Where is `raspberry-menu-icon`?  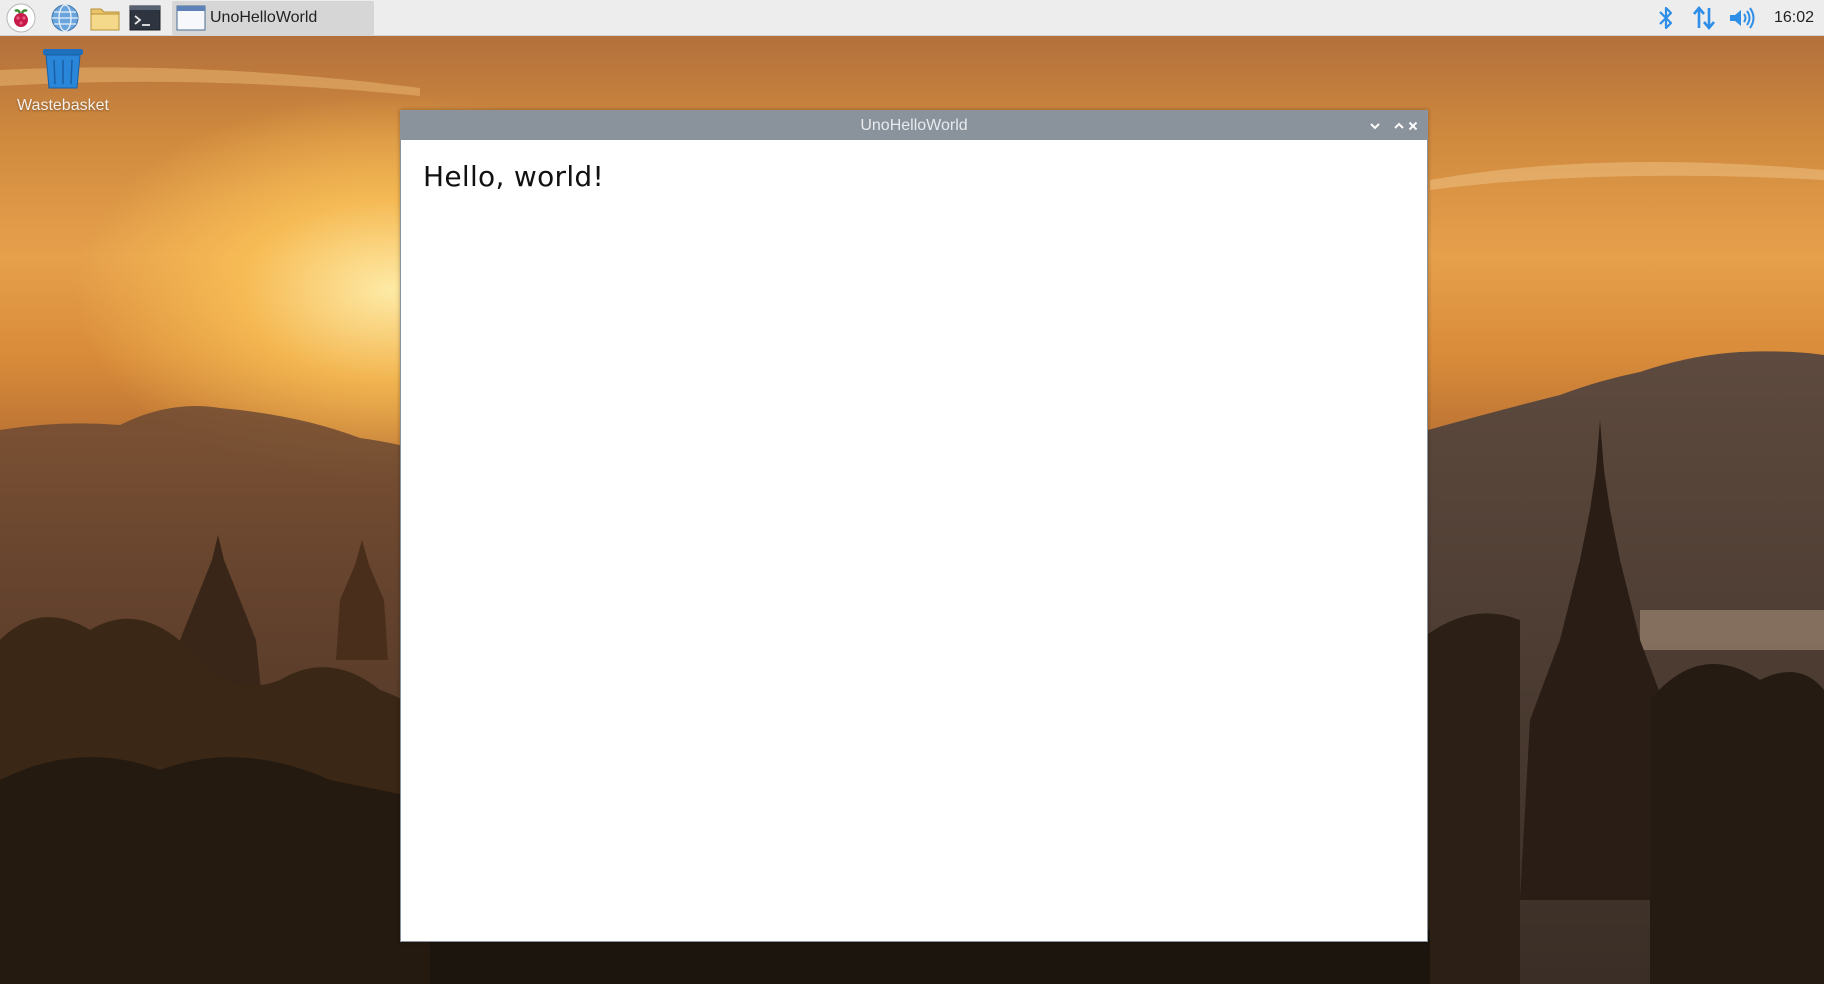
raspberry-menu-icon is located at coordinates (21, 18).